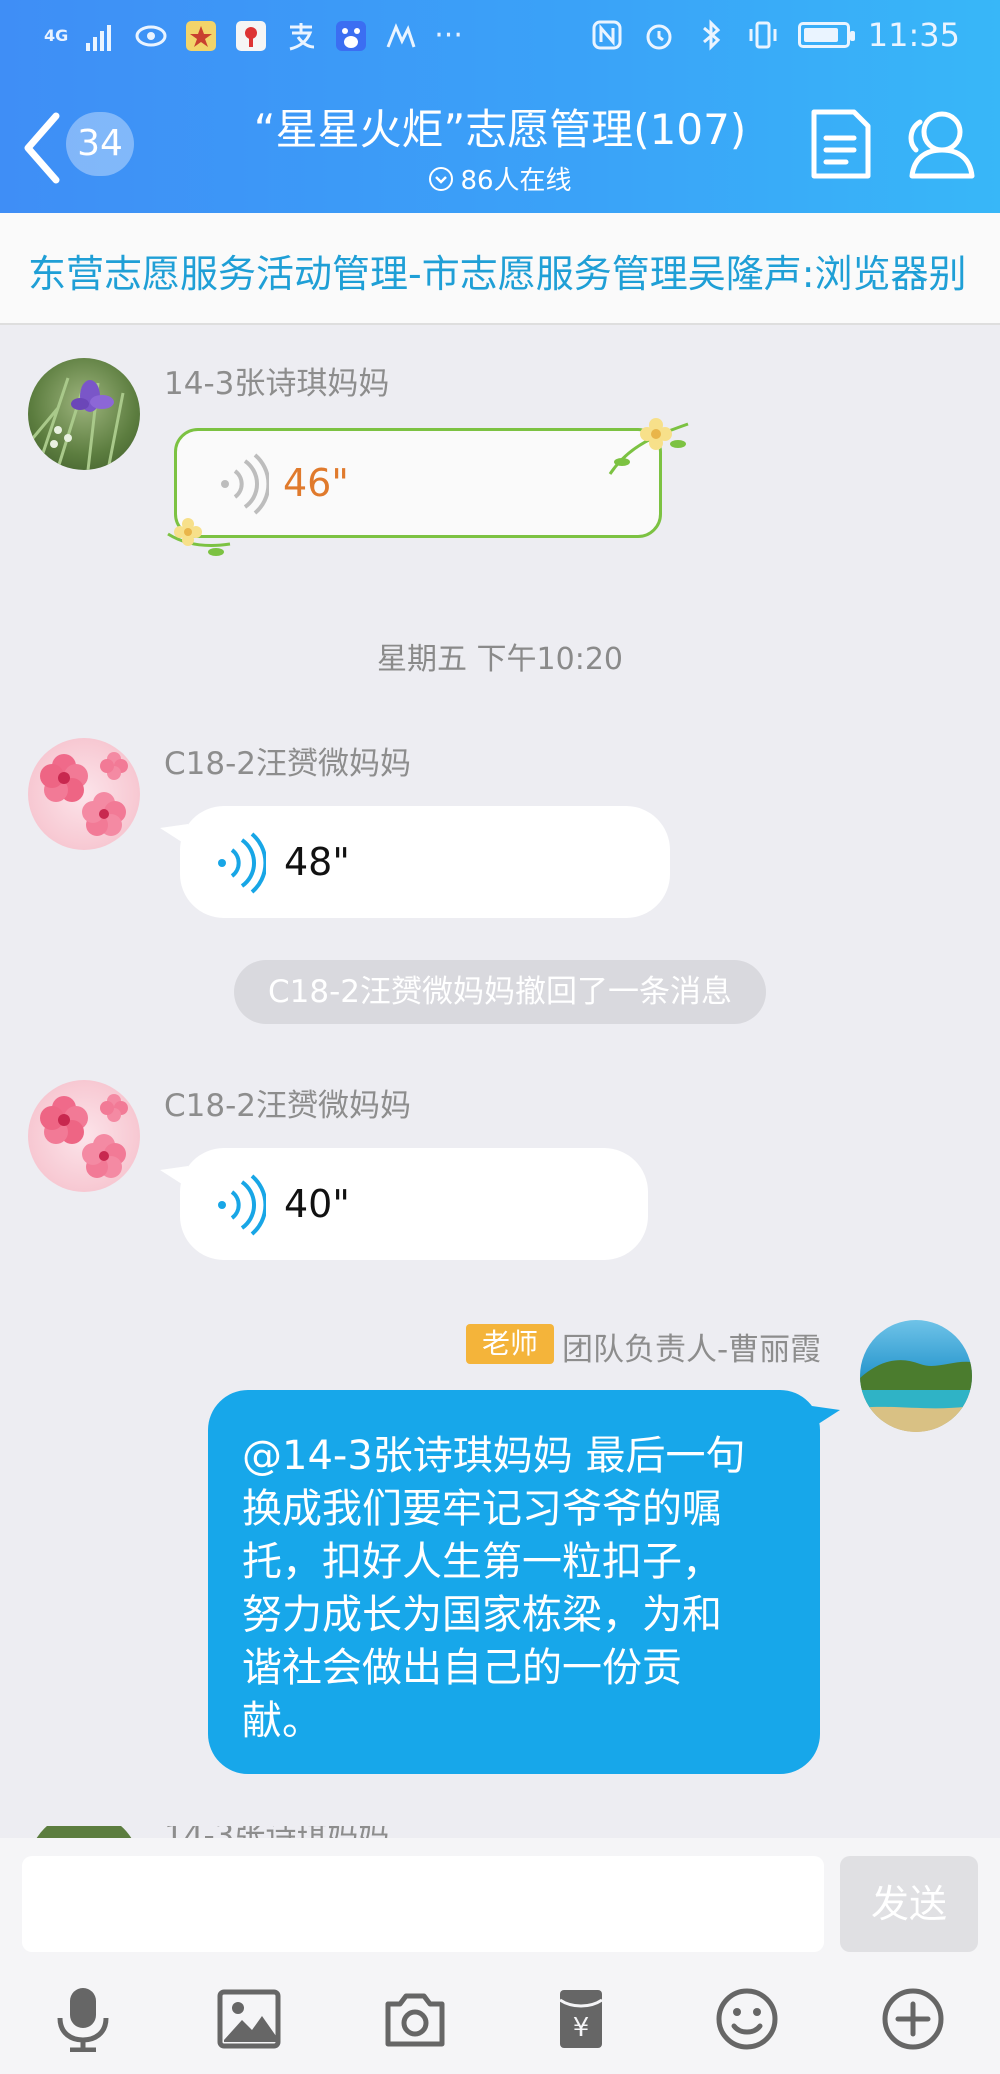  What do you see at coordinates (607, 35) in the screenshot?
I see `nfc-icon` at bounding box center [607, 35].